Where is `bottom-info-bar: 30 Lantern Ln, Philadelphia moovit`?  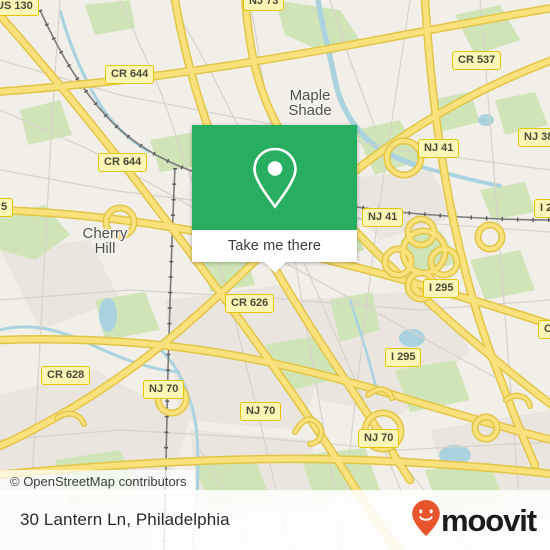 bottom-info-bar: 30 Lantern Ln, Philadelphia moovit is located at coordinates (275, 520).